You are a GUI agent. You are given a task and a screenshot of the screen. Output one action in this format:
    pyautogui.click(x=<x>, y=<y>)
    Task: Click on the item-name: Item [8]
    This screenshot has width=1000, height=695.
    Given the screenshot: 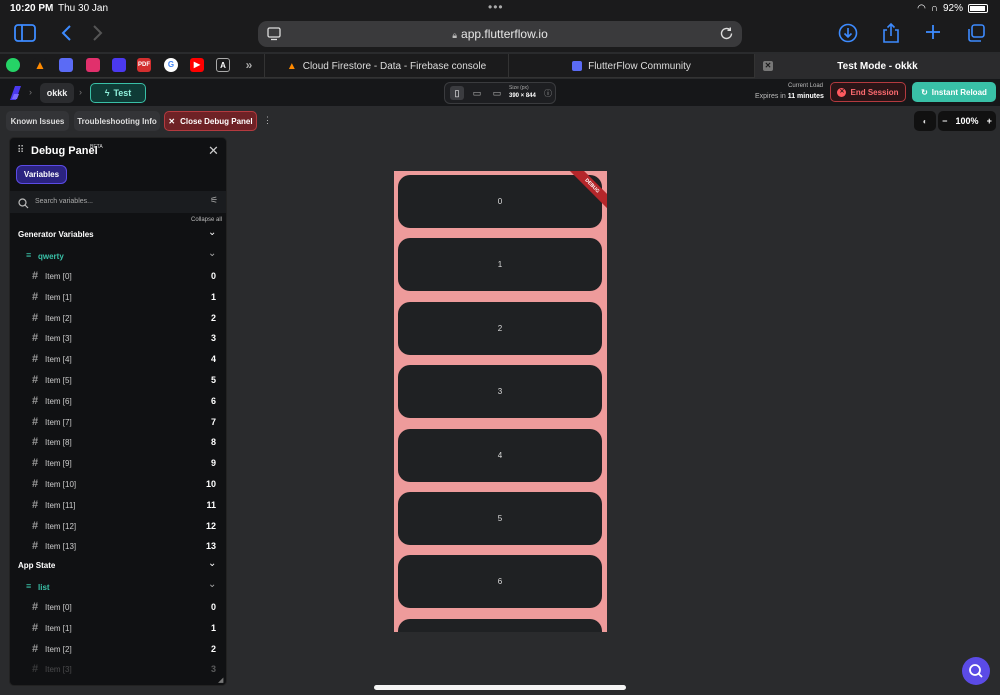 What is the action you would take?
    pyautogui.click(x=58, y=443)
    